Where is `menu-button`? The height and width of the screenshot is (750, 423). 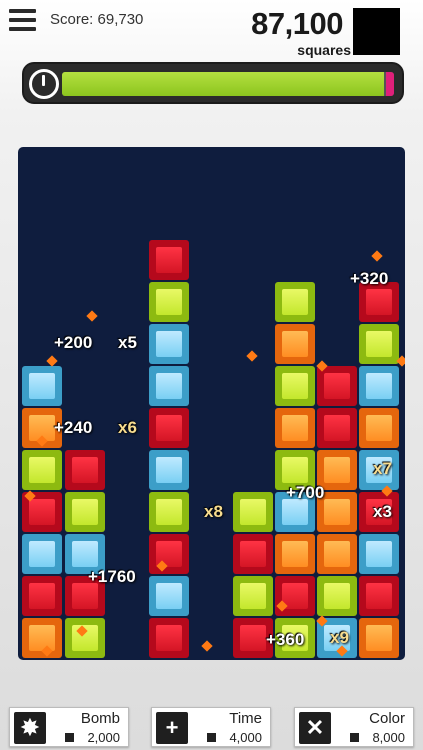
menu-button is located at coordinates (22, 20).